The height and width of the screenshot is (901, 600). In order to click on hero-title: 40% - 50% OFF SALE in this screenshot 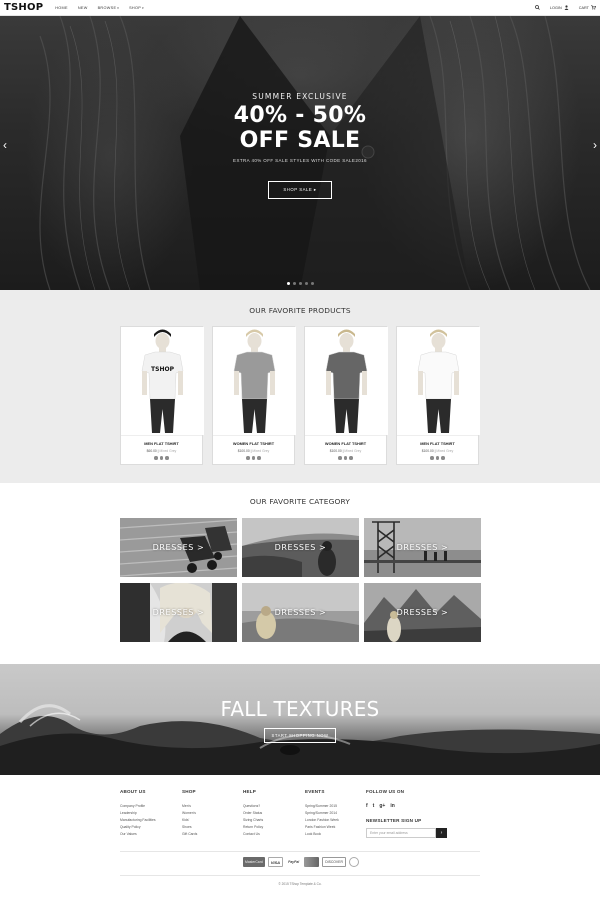, I will do `click(300, 128)`.